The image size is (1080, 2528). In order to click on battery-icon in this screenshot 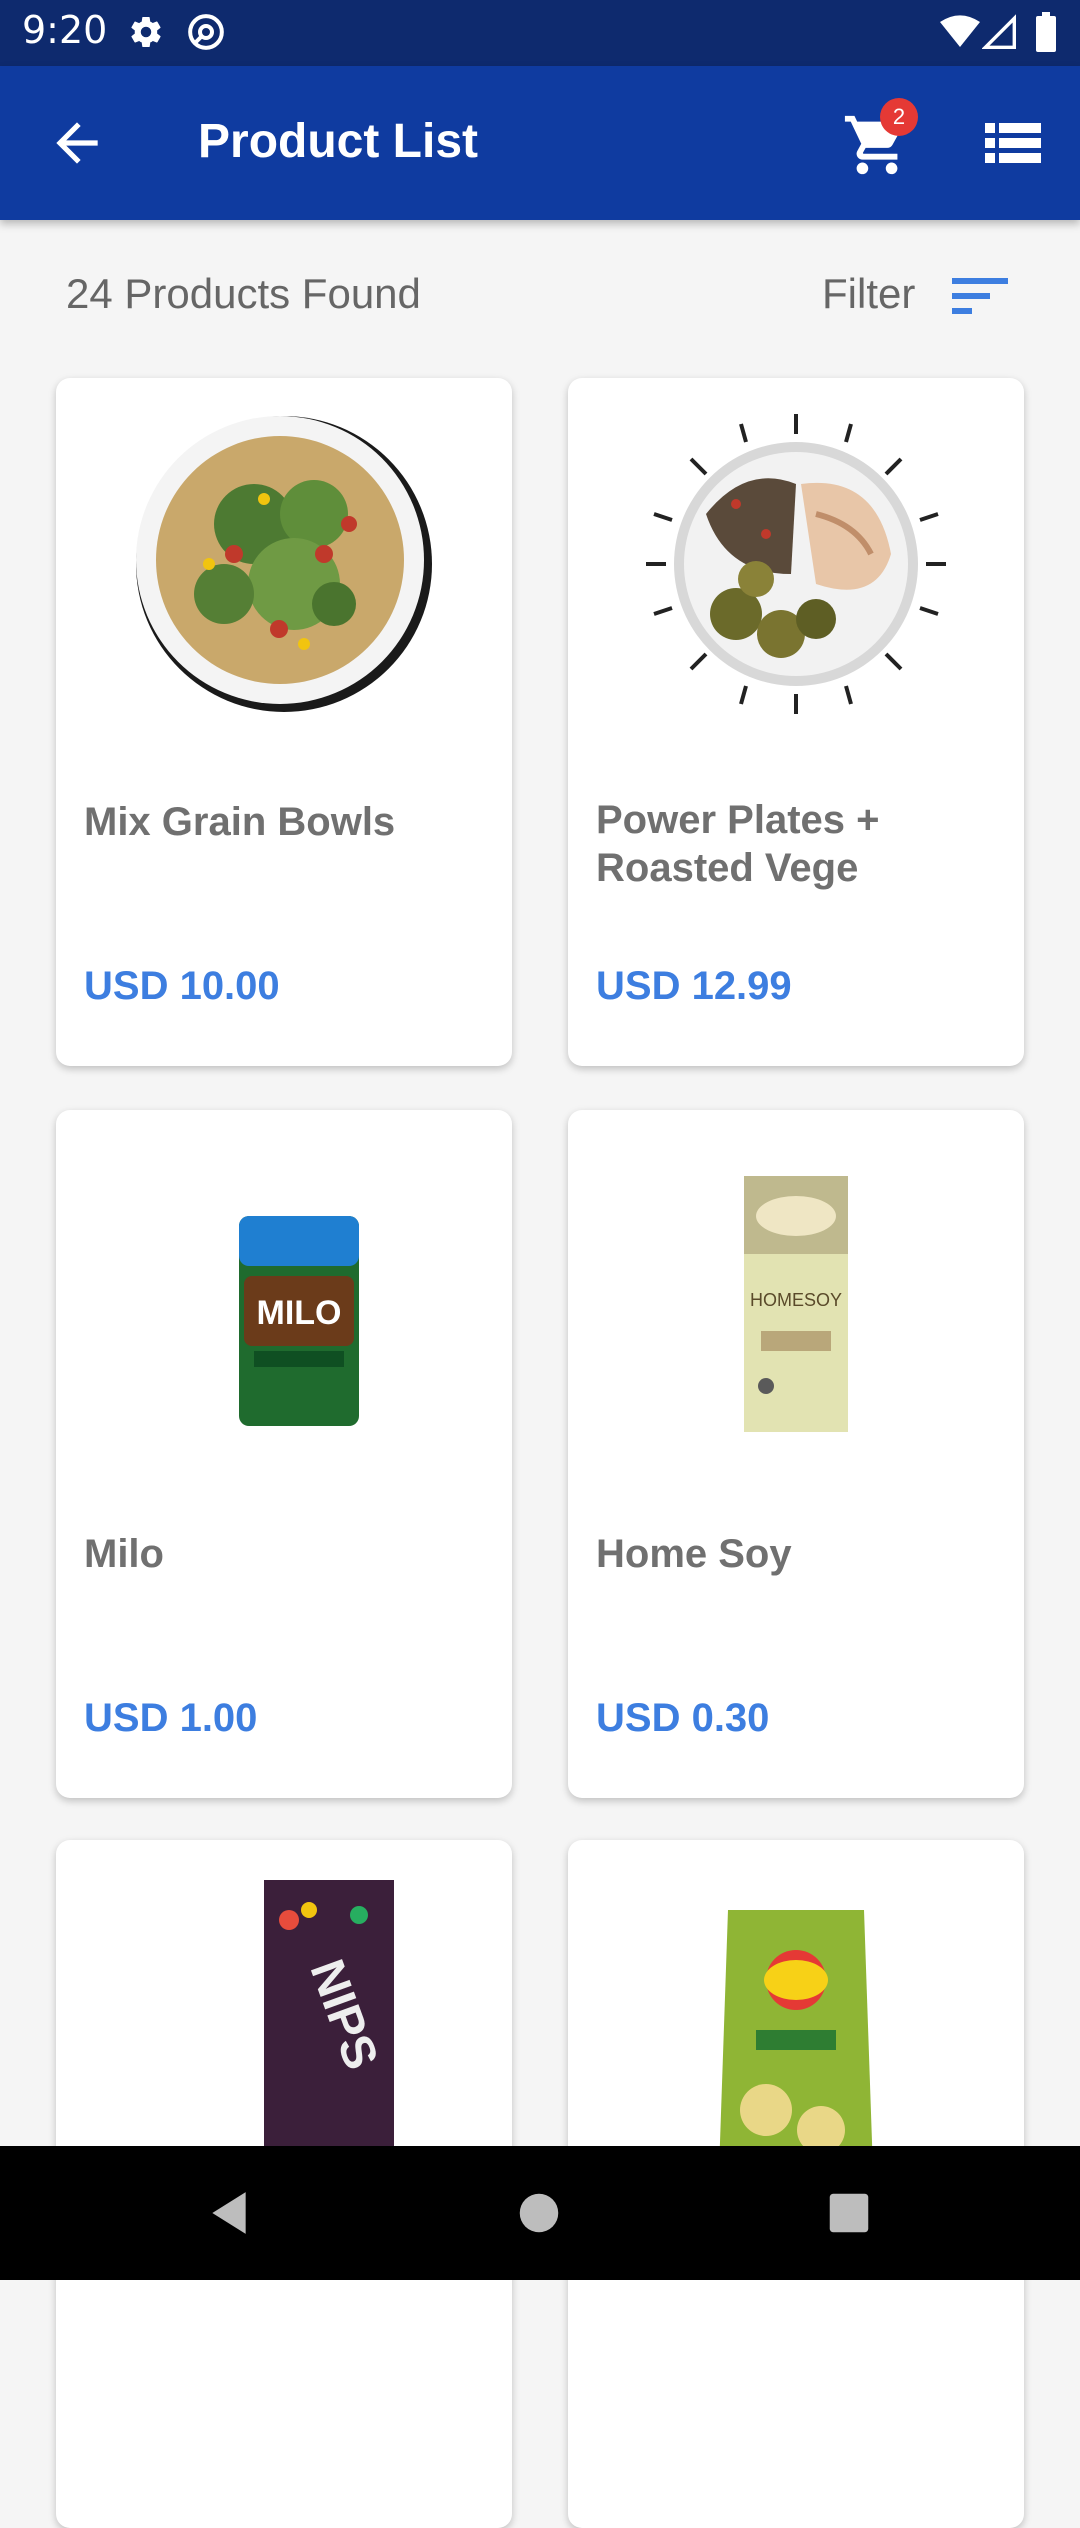, I will do `click(1046, 32)`.